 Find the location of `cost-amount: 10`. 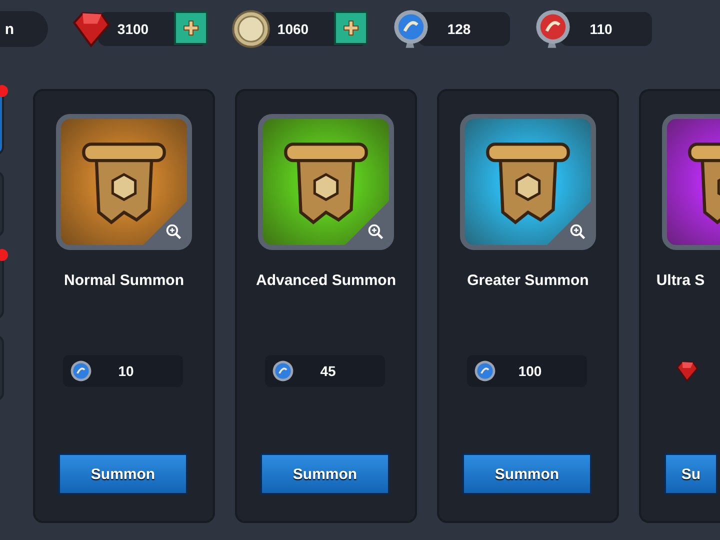

cost-amount: 10 is located at coordinates (126, 371).